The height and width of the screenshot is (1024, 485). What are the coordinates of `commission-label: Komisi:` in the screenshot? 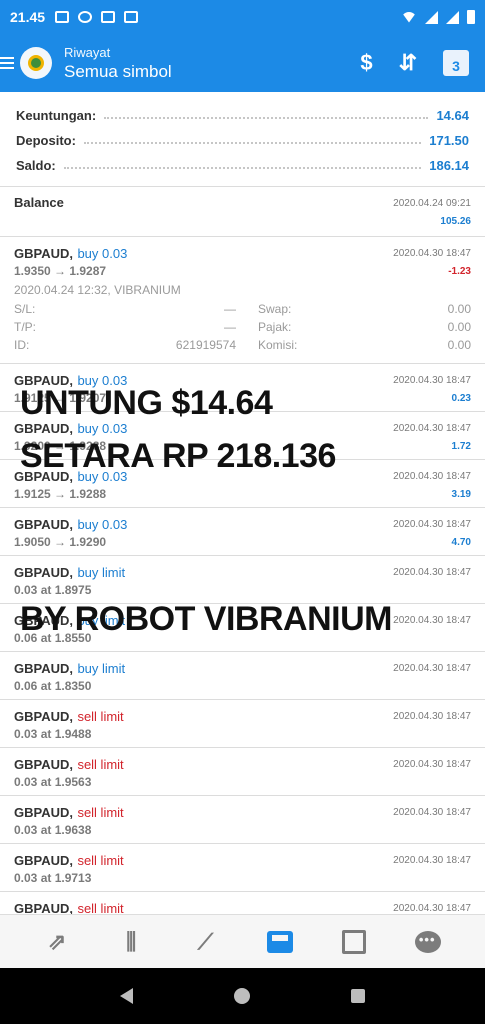 It's located at (278, 345).